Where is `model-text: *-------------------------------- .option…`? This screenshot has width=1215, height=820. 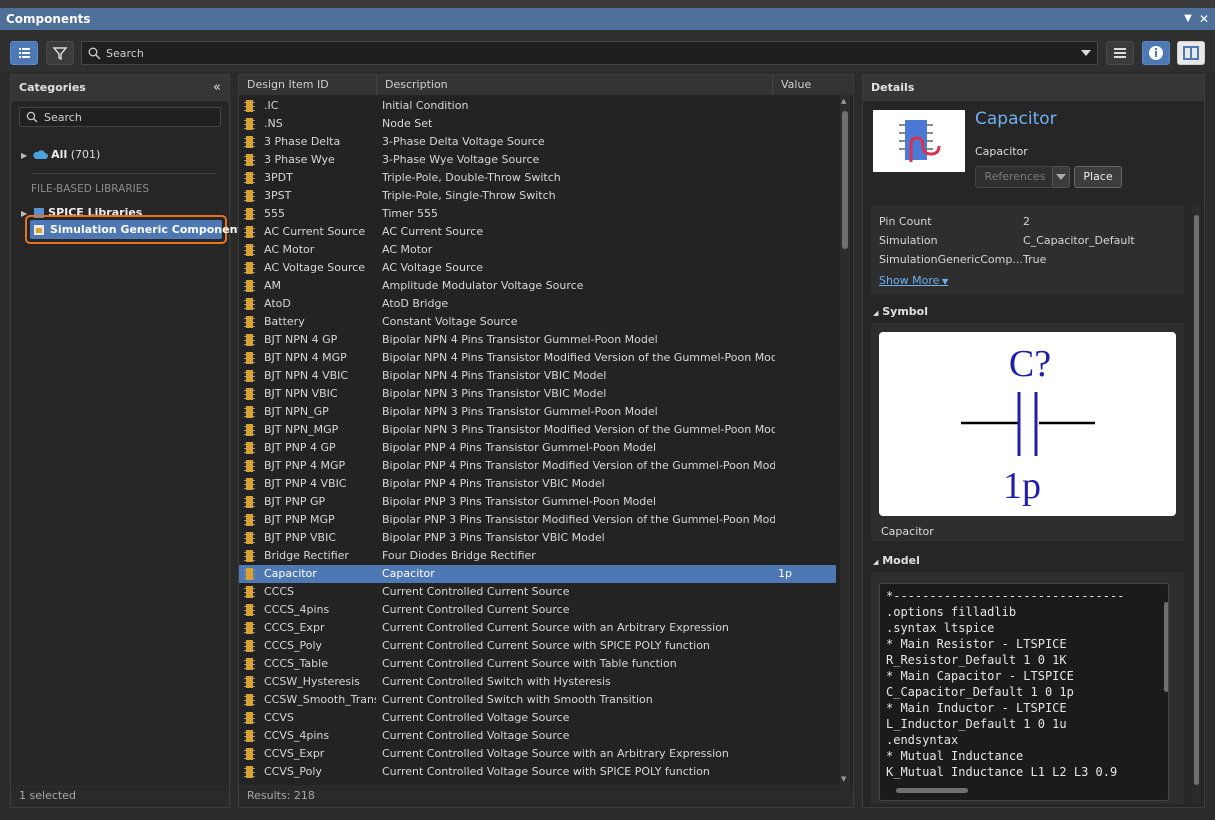 model-text: *-------------------------------- .option… is located at coordinates (1024, 692).